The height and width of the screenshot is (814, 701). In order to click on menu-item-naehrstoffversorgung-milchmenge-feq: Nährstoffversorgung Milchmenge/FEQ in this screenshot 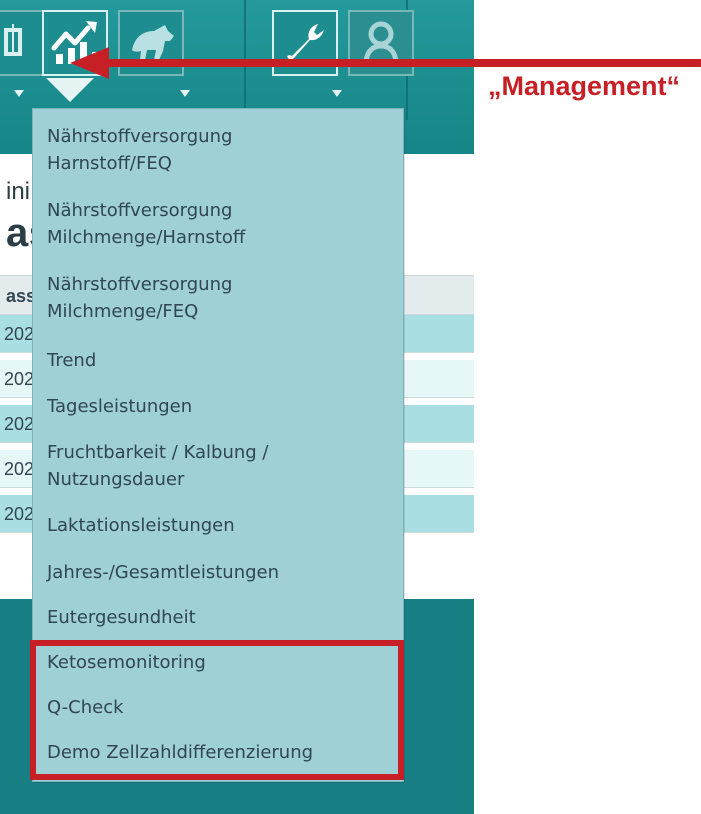, I will do `click(212, 298)`.